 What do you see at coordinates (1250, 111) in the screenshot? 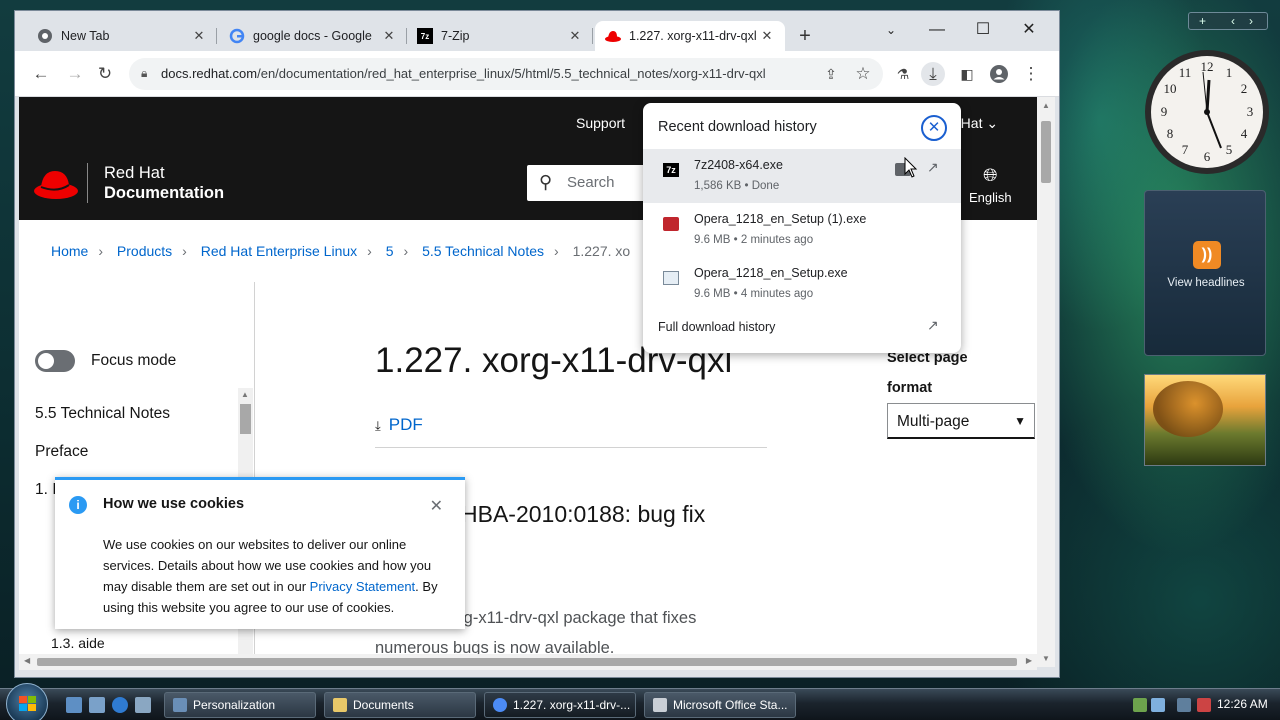
I see `svg-text: 3` at bounding box center [1250, 111].